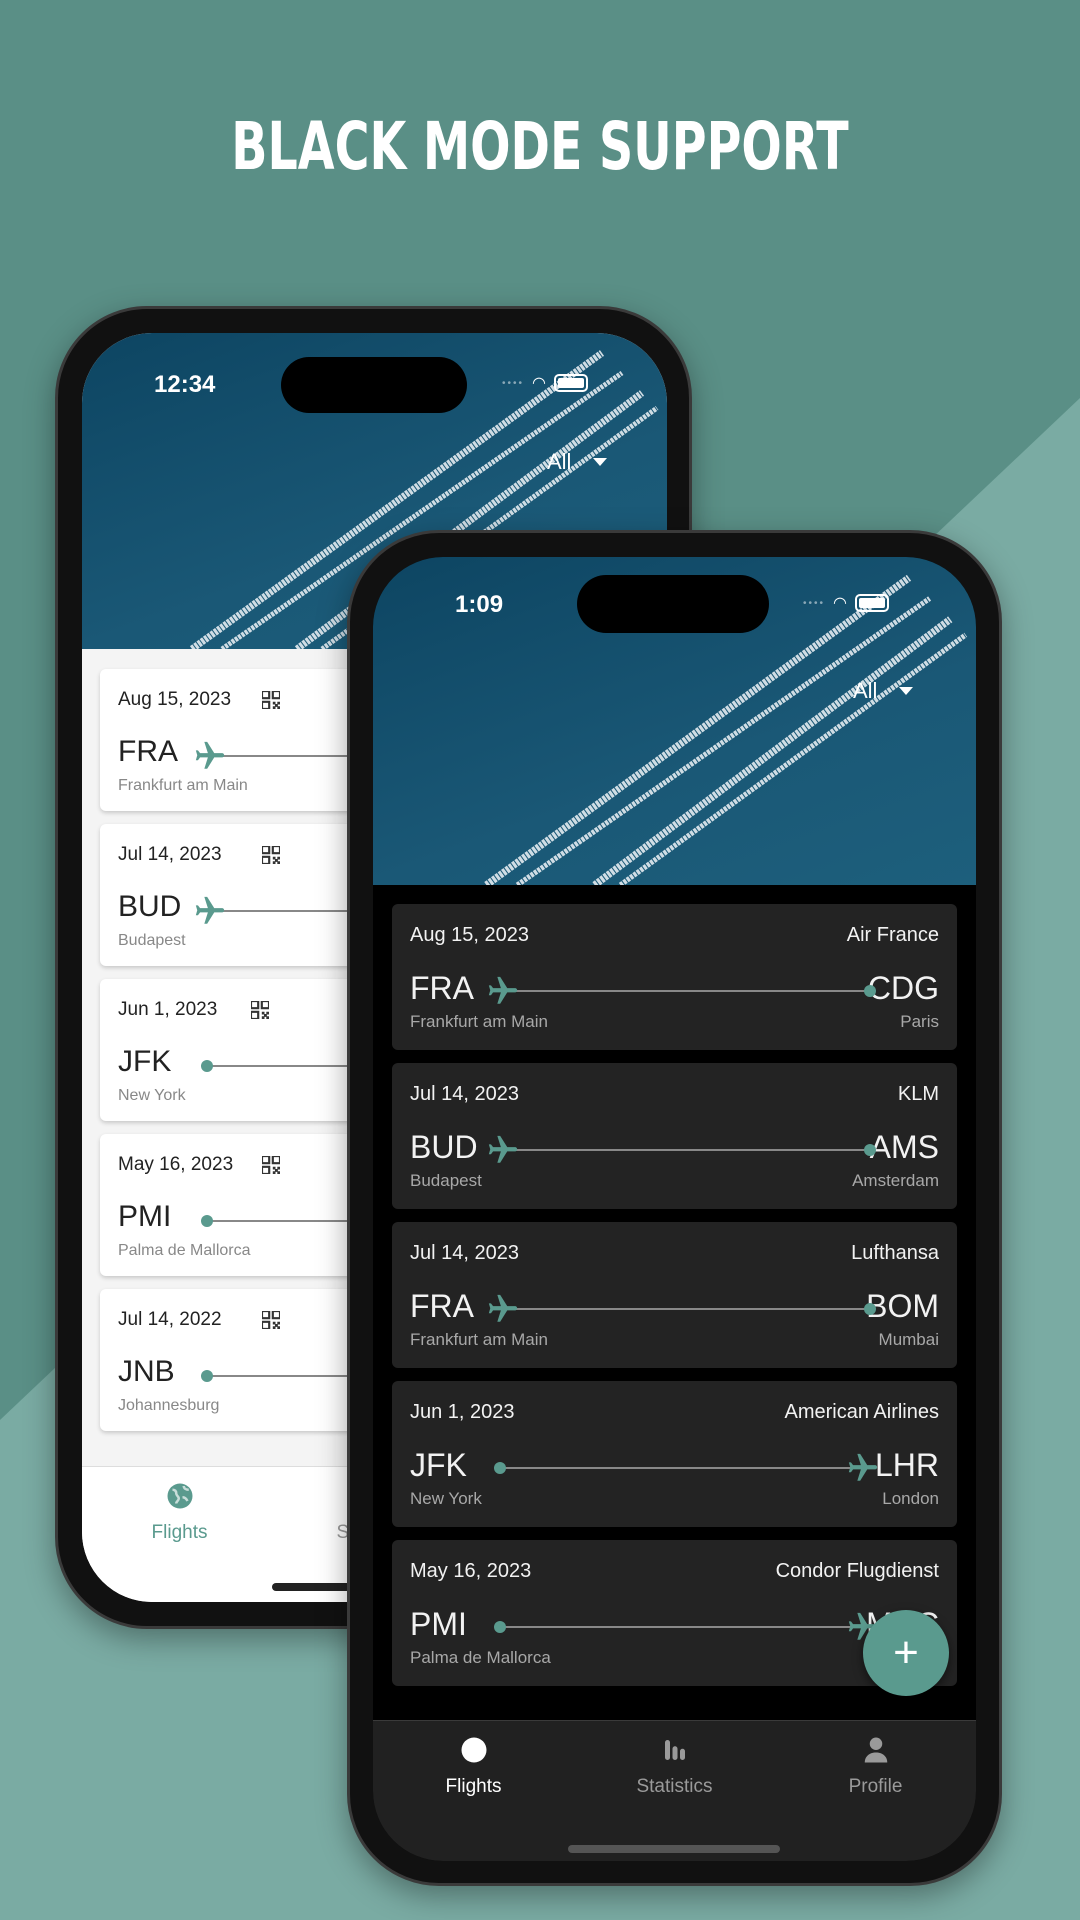 This screenshot has width=1080, height=1920. I want to click on nav-item-statistics: Statistics, so click(674, 1791).